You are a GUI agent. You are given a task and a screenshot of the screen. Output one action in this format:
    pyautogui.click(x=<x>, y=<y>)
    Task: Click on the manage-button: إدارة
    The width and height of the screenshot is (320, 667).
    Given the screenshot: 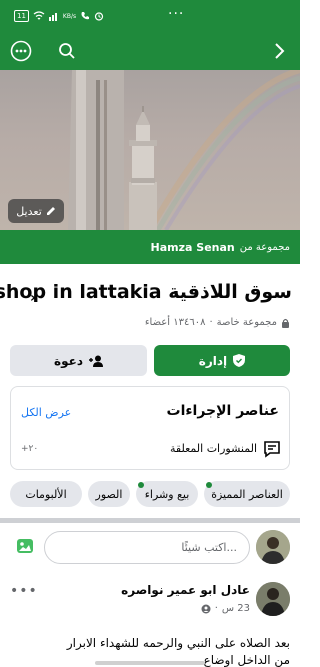 What is the action you would take?
    pyautogui.click(x=222, y=360)
    